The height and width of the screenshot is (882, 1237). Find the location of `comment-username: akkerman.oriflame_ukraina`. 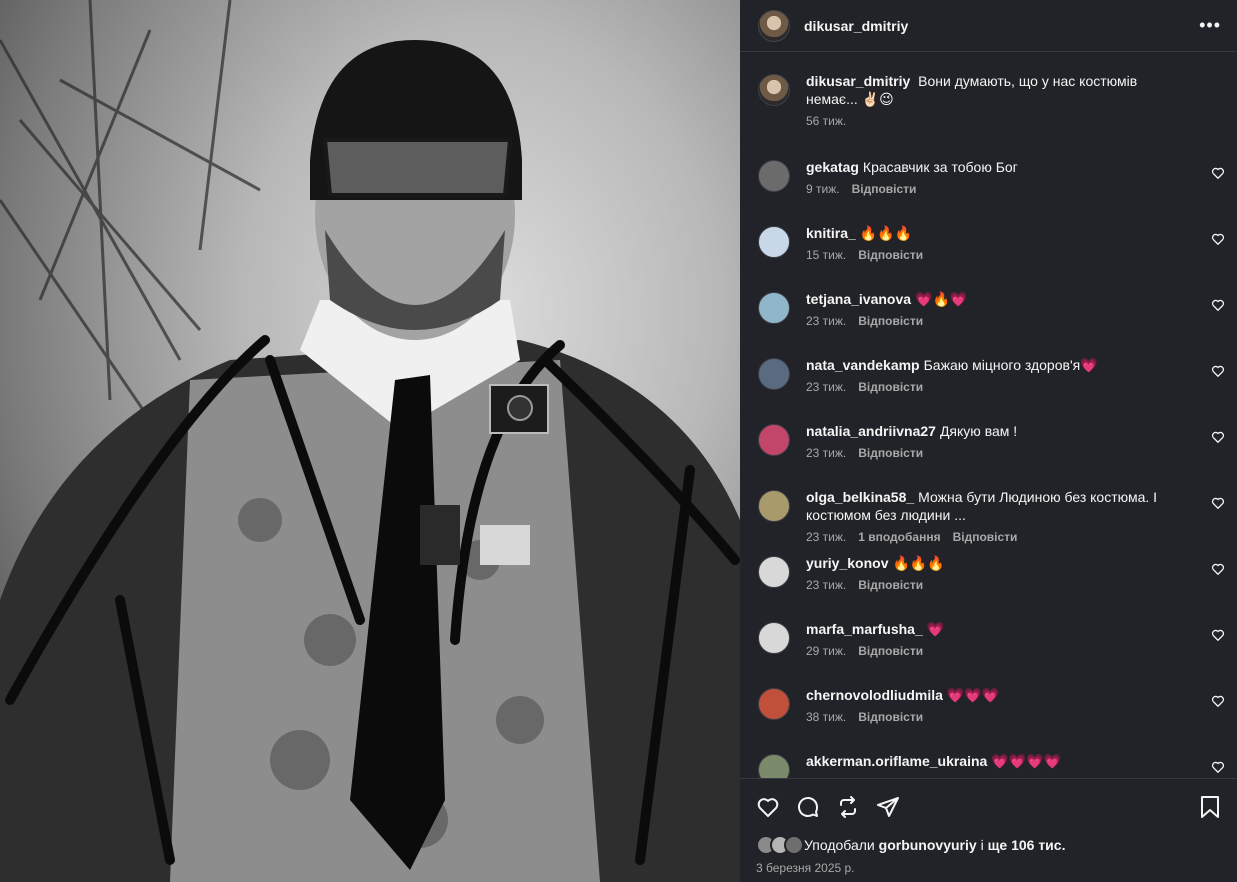

comment-username: akkerman.oriflame_ukraina is located at coordinates (896, 761).